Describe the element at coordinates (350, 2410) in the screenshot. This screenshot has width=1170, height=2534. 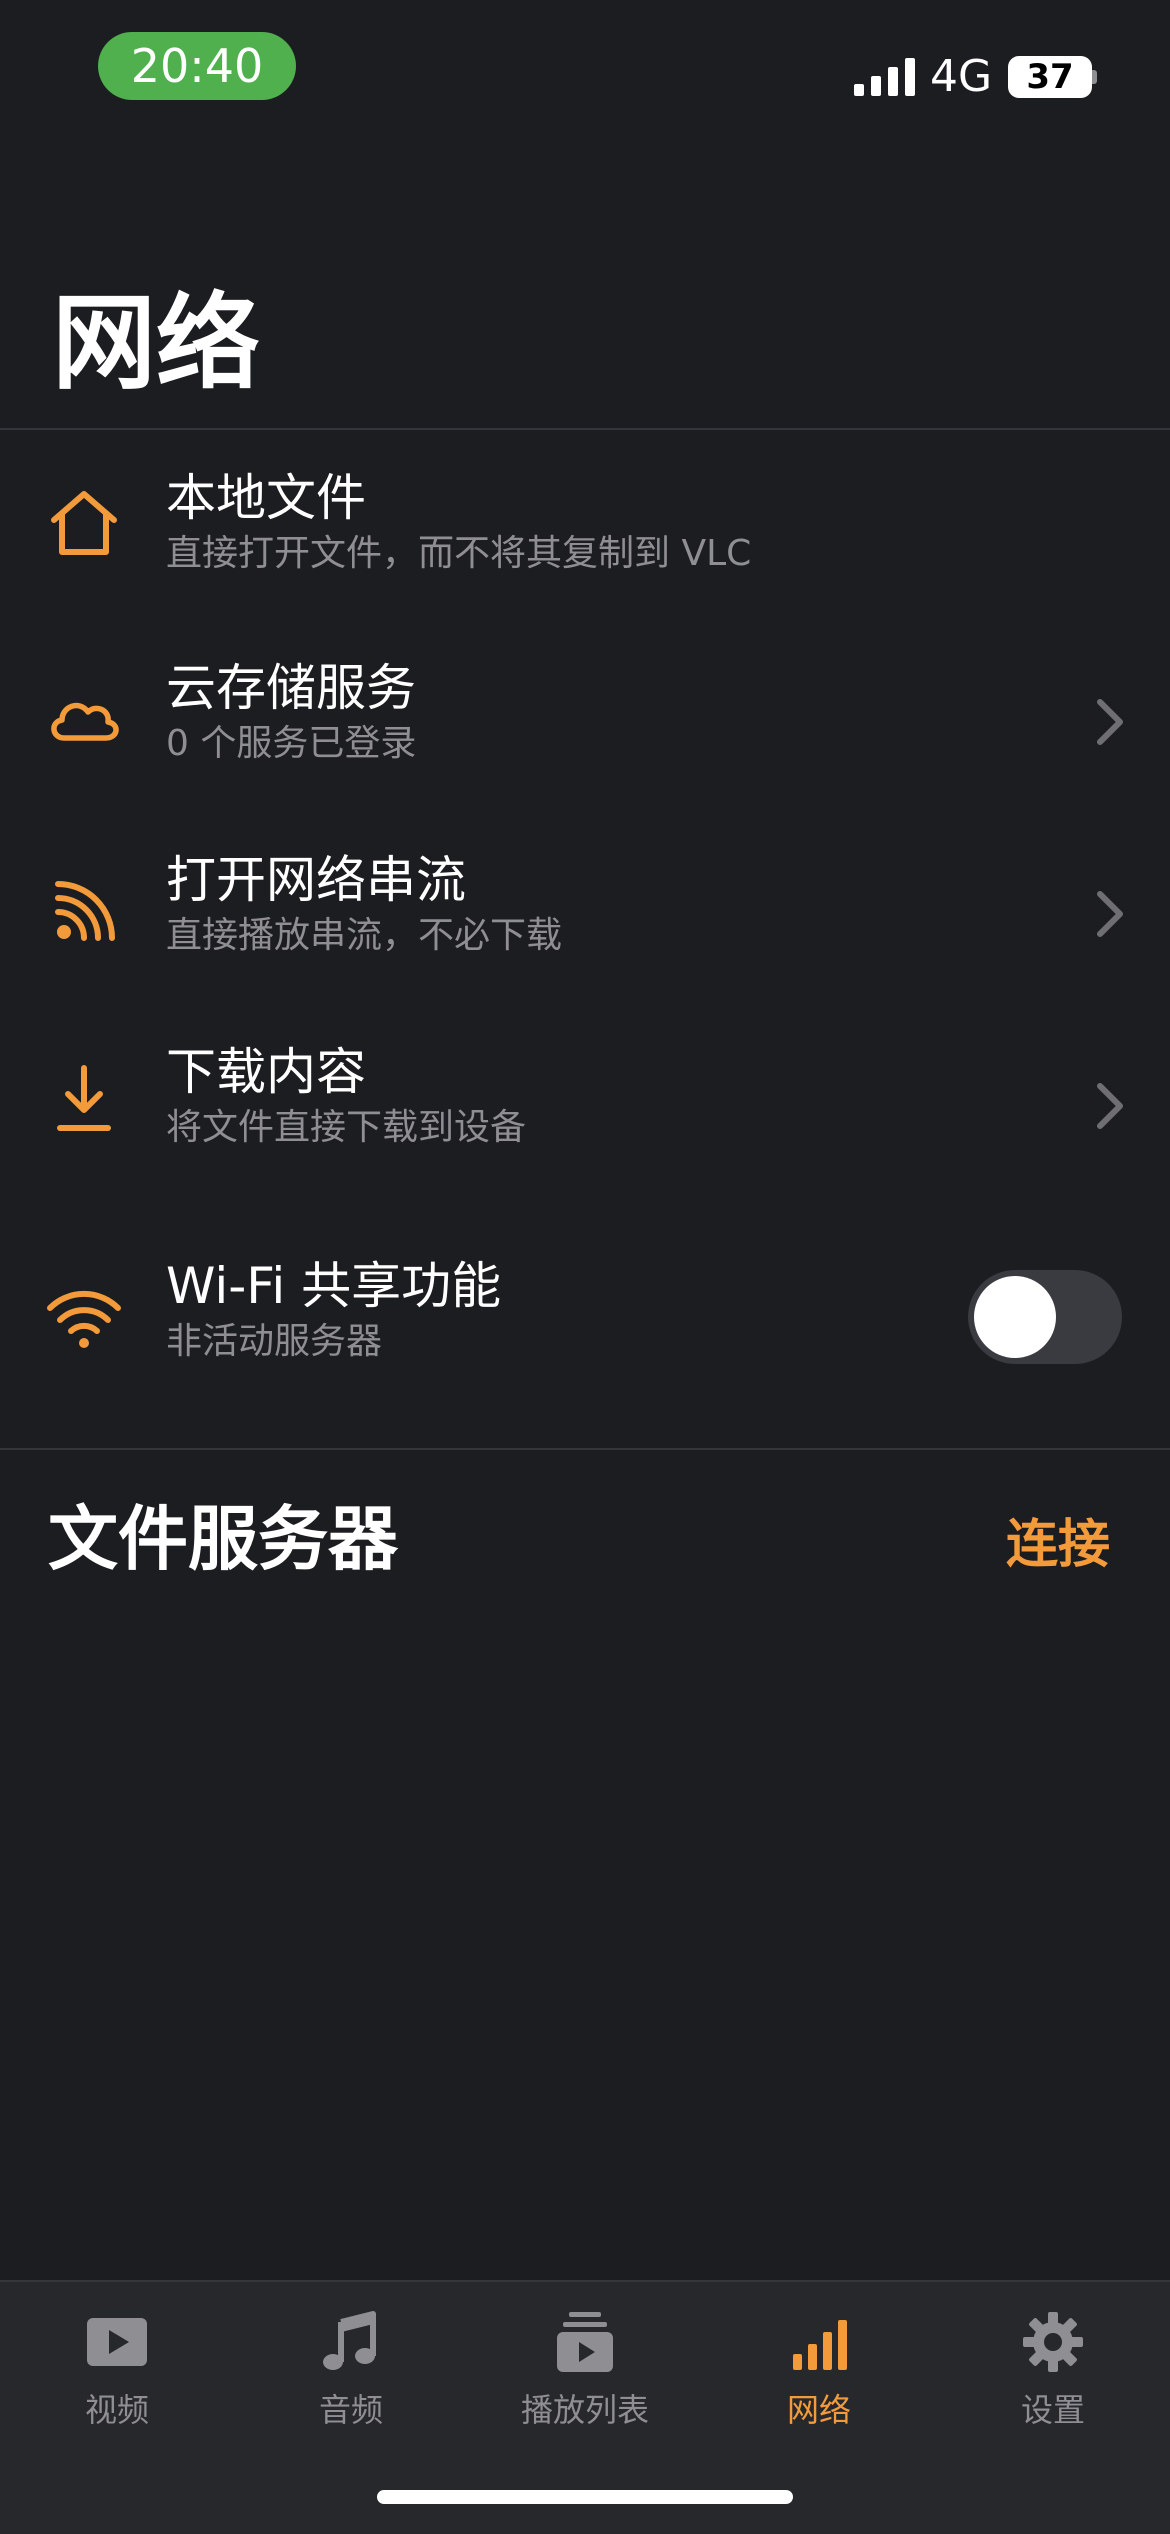
I see `tab-label: 音频` at that location.